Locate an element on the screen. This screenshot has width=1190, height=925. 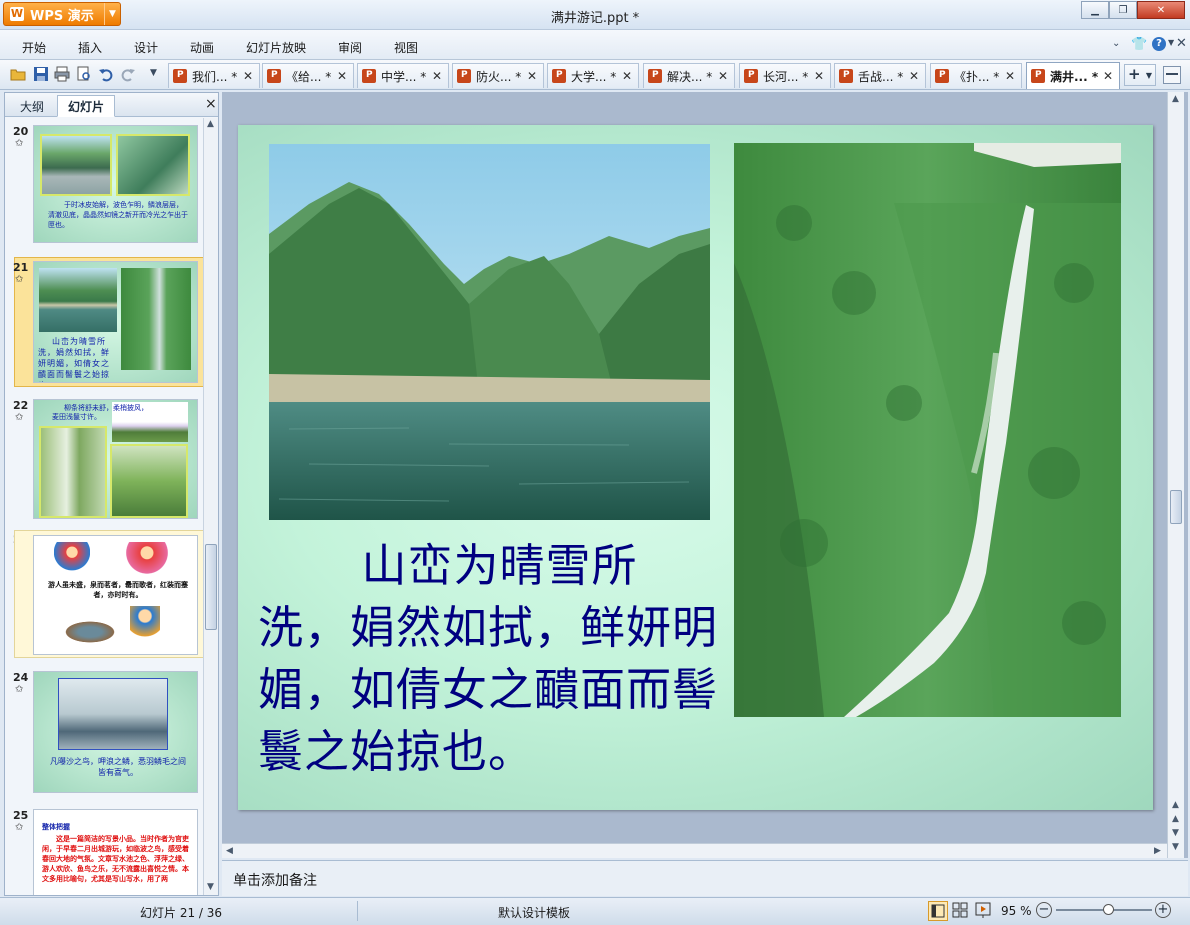
doc-tab: 我们... * ✕ is located at coordinates (214, 75).